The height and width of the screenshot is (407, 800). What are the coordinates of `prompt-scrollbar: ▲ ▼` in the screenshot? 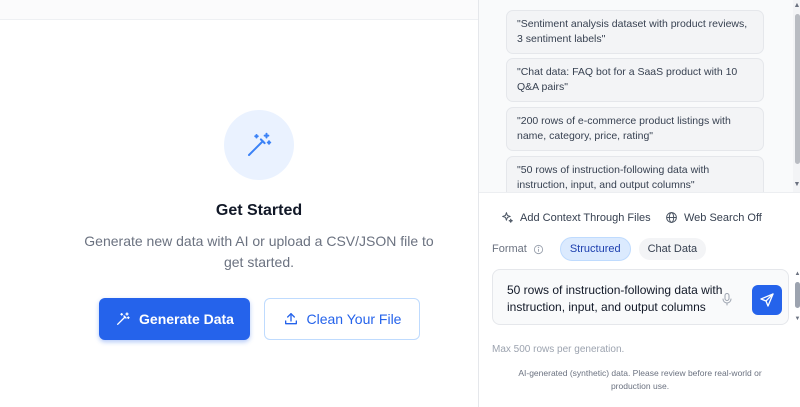 It's located at (796, 298).